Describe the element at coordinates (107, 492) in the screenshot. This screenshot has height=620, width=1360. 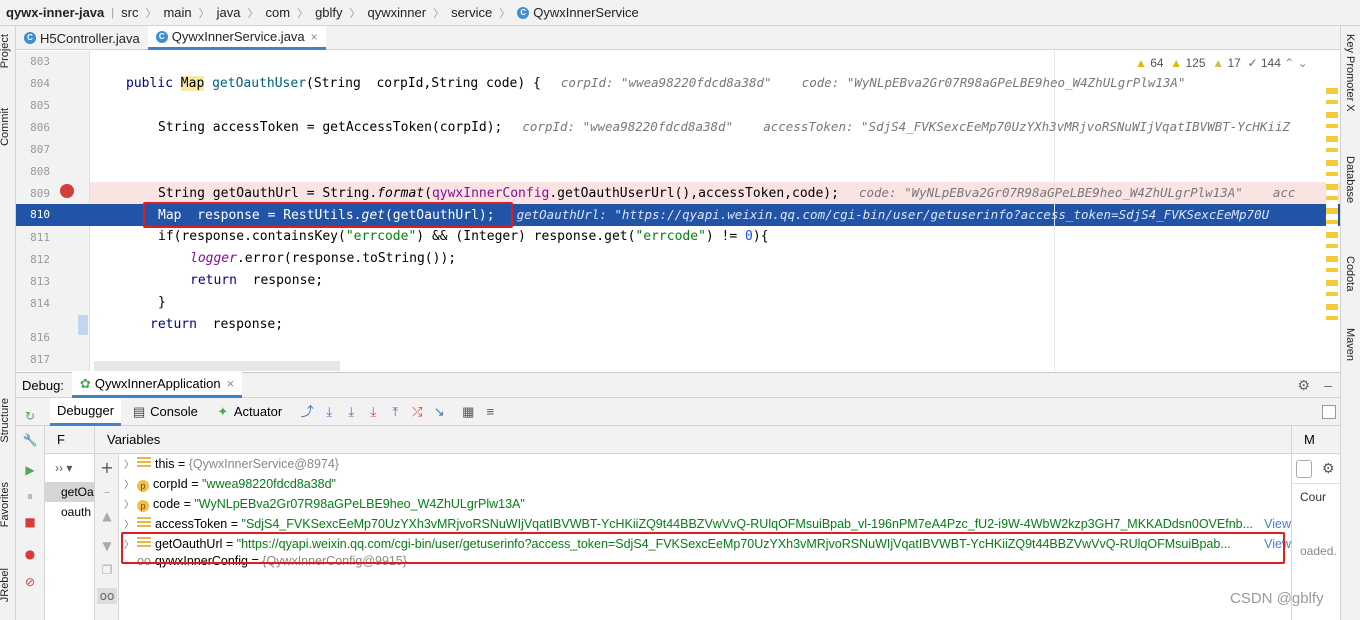
I see `remove-watch-icon: –` at that location.